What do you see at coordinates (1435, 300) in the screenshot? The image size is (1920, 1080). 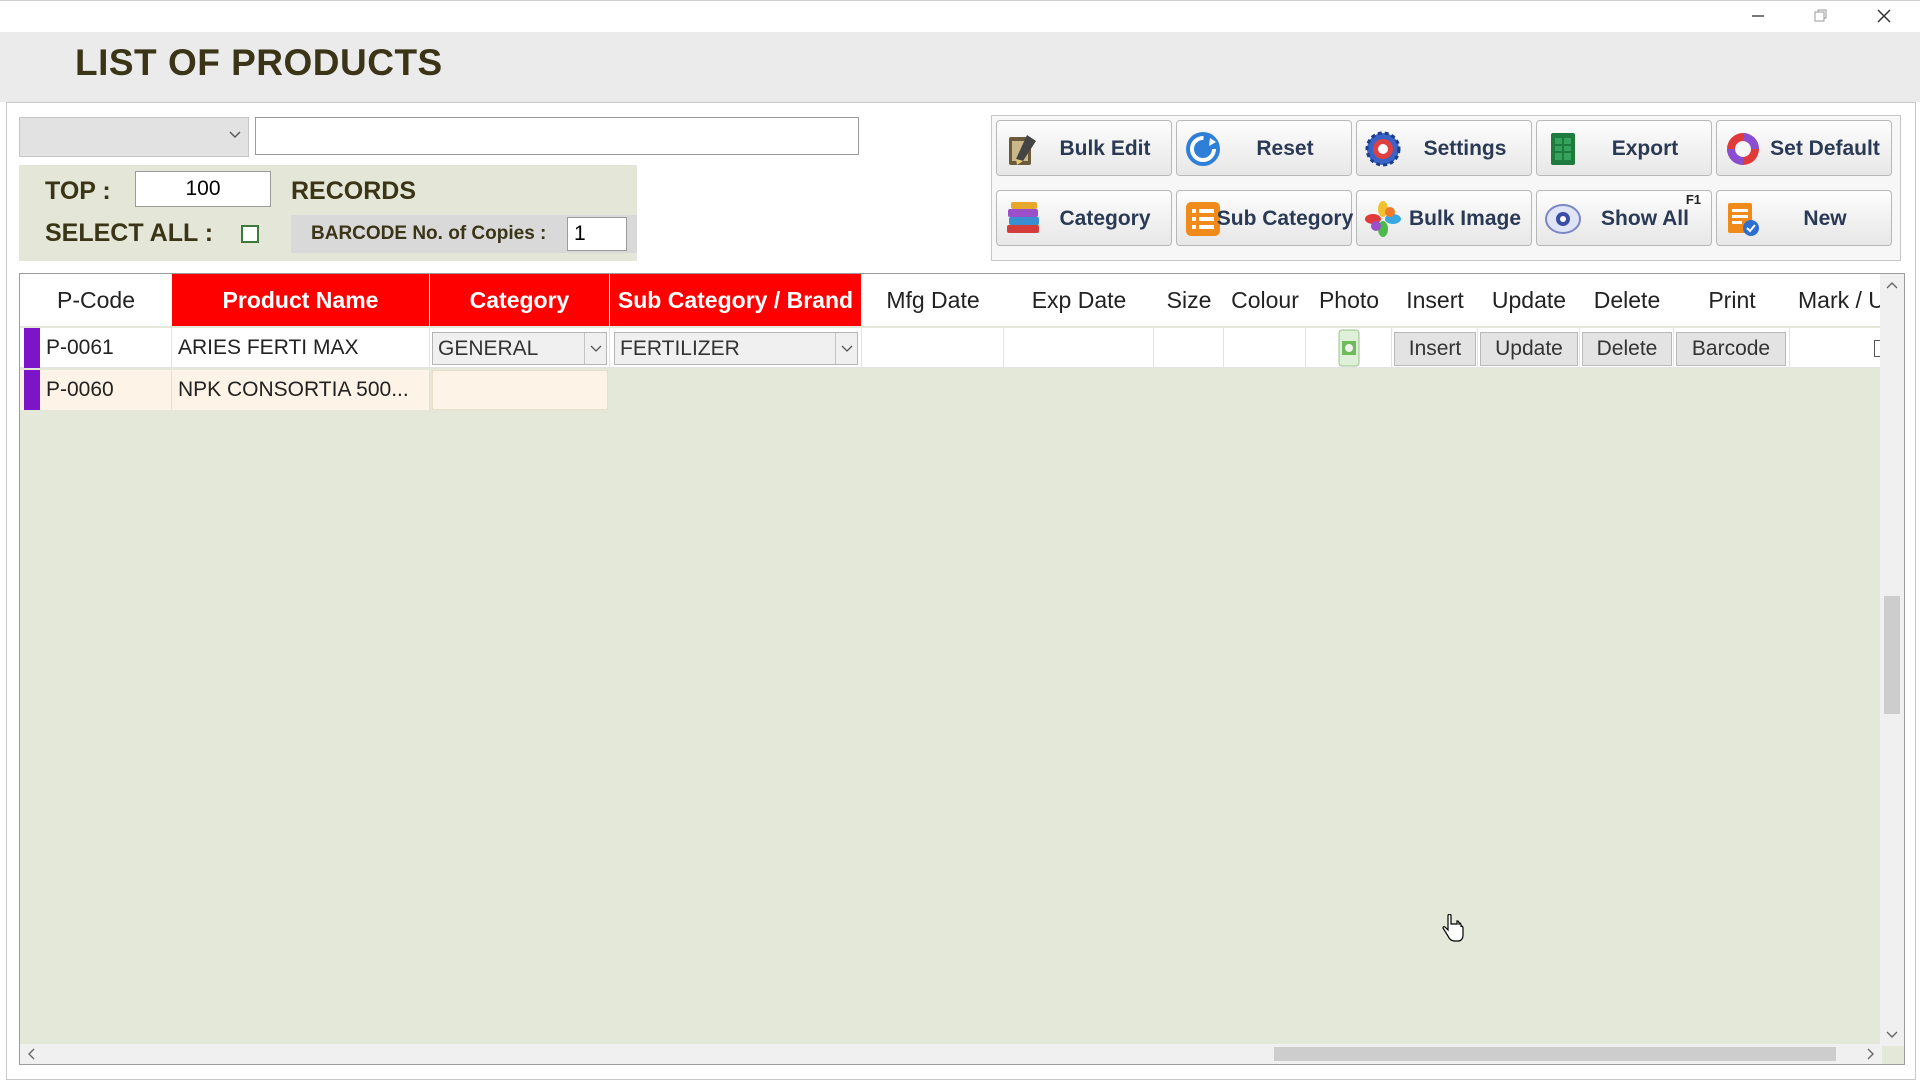 I see `column-header-insert: Insert` at bounding box center [1435, 300].